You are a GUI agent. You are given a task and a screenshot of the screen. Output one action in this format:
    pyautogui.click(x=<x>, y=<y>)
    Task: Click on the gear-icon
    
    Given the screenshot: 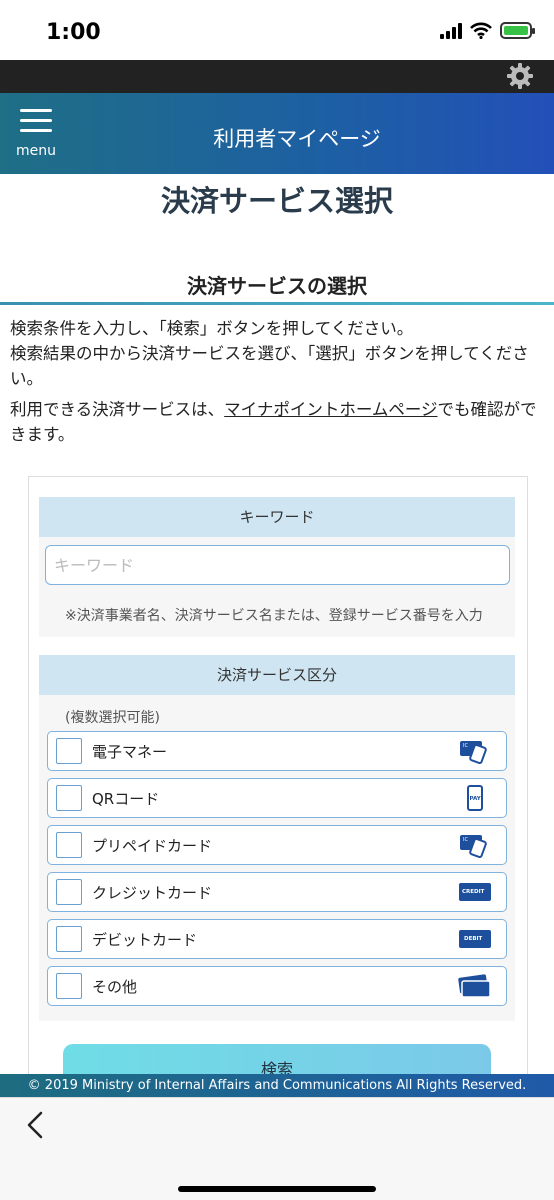 What is the action you would take?
    pyautogui.click(x=520, y=76)
    